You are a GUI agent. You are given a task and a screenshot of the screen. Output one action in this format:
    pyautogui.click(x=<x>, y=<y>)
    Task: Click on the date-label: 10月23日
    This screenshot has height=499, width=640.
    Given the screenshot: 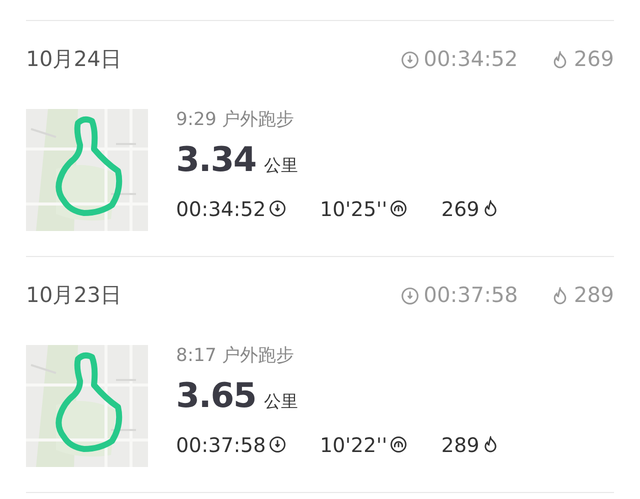 What is the action you would take?
    pyautogui.click(x=74, y=296)
    